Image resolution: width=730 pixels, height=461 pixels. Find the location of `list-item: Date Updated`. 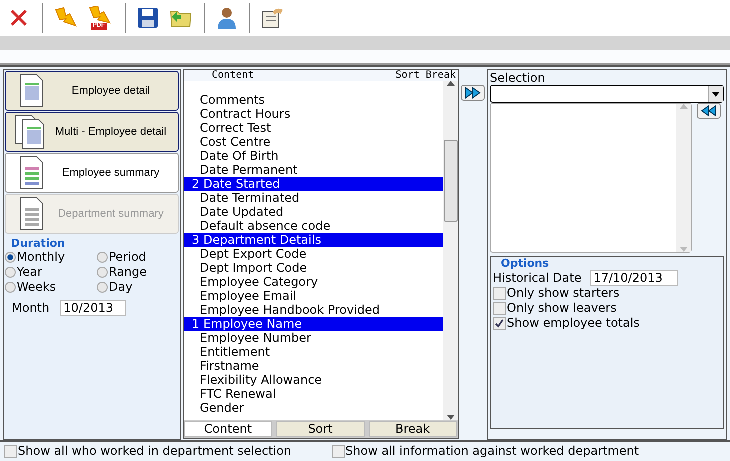

list-item: Date Updated is located at coordinates (313, 212).